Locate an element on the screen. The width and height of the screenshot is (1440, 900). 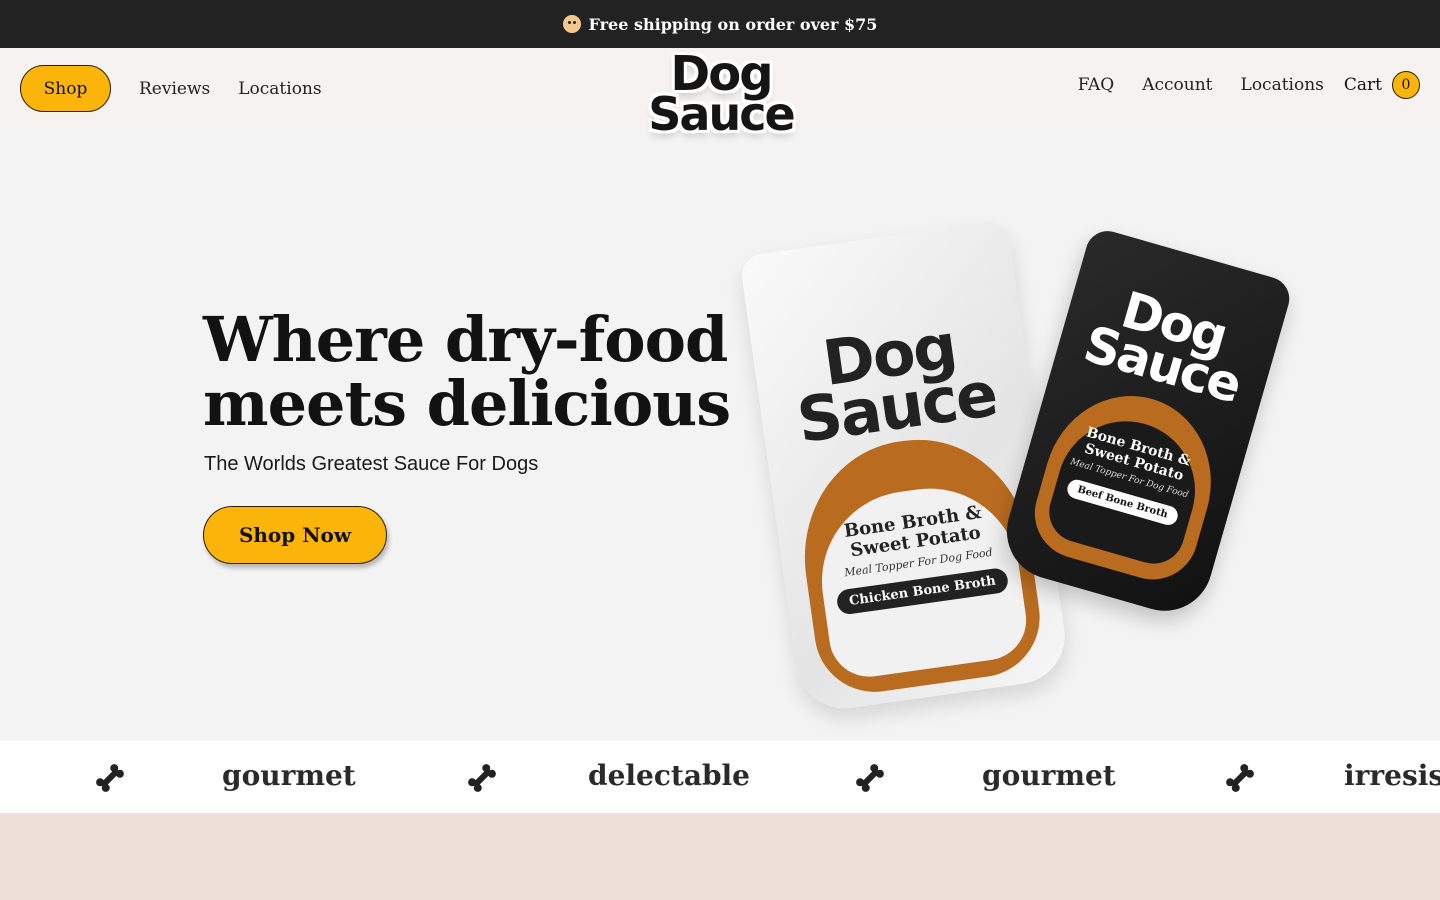
hero-title: Where dry-food meets delicious is located at coordinates (467, 371).